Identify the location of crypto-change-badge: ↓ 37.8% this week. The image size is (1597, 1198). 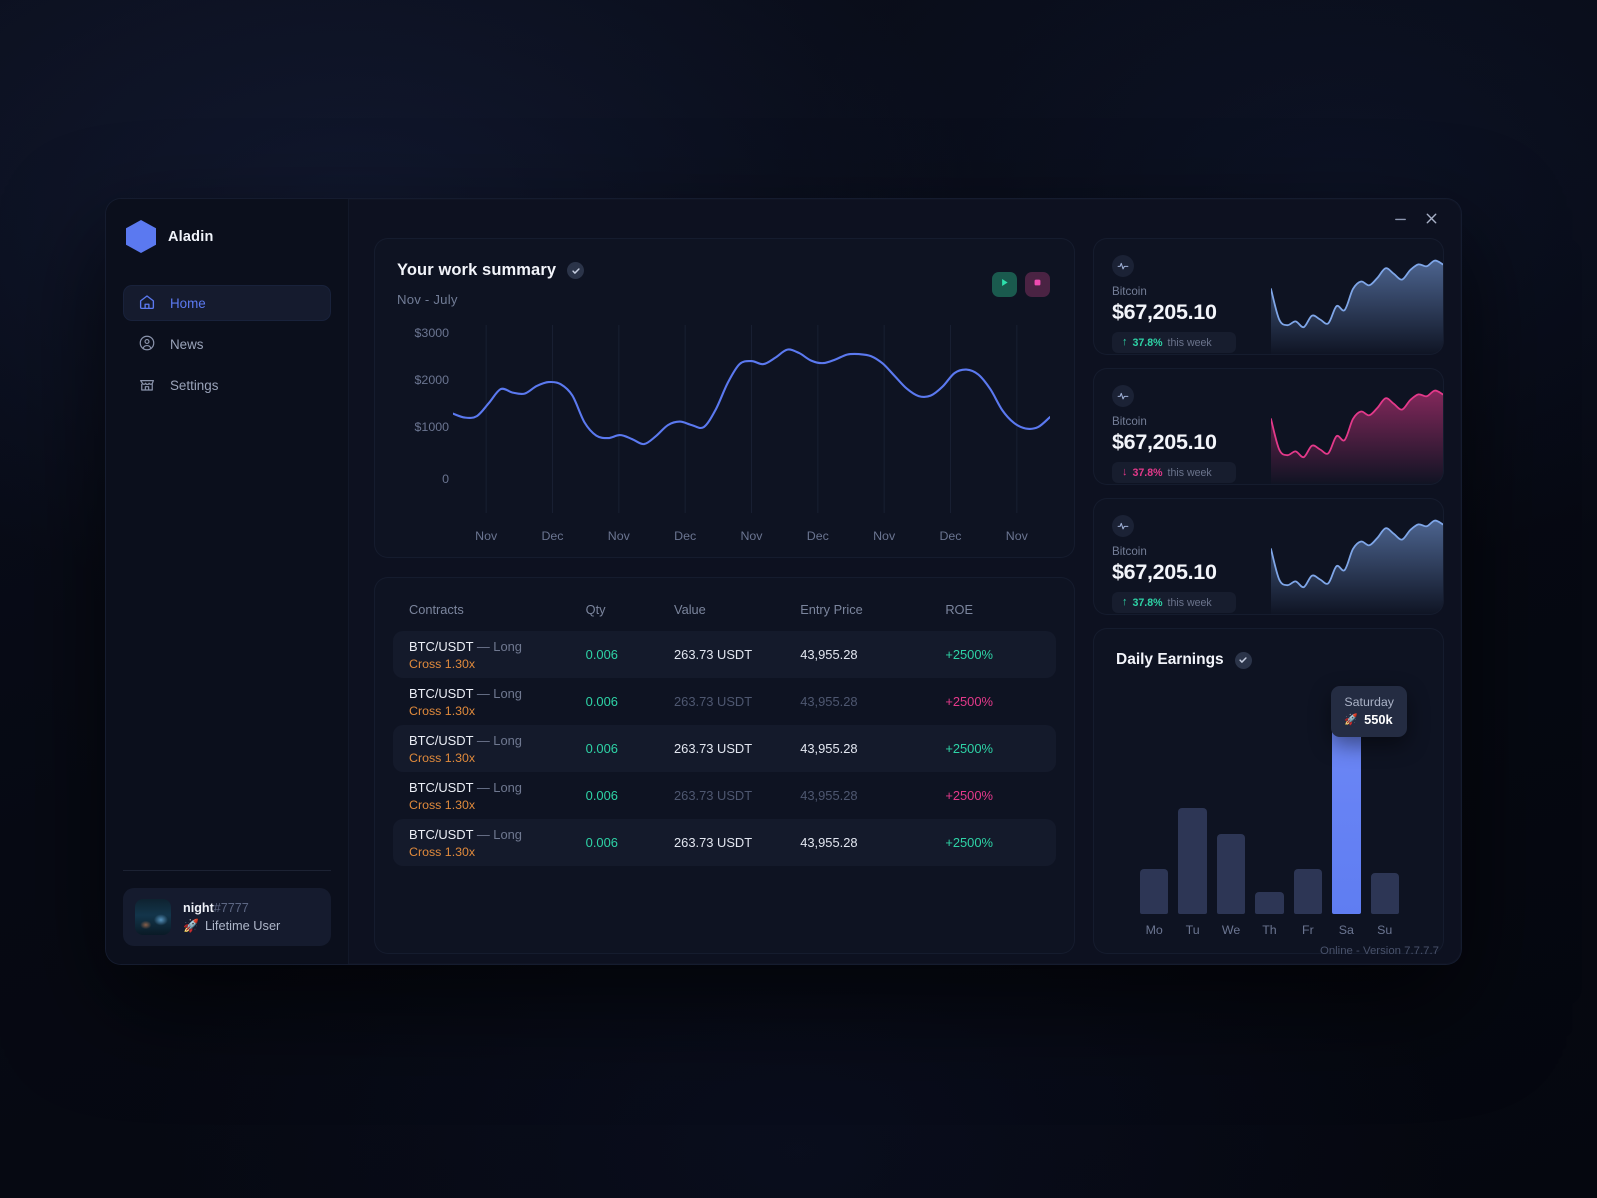
(1174, 472).